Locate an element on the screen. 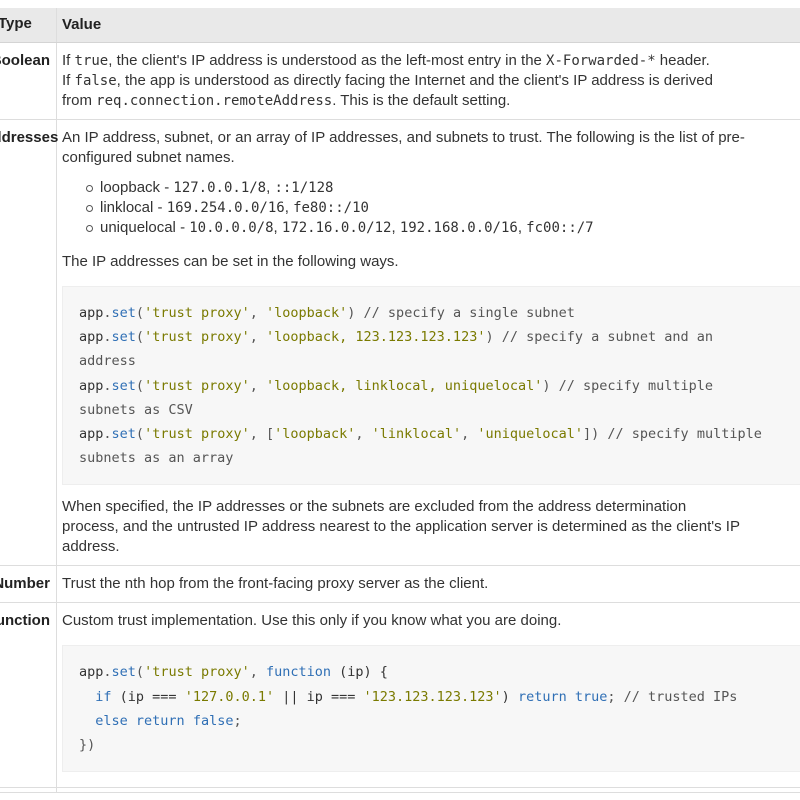  subnet-name: linklocal is located at coordinates (127, 207).